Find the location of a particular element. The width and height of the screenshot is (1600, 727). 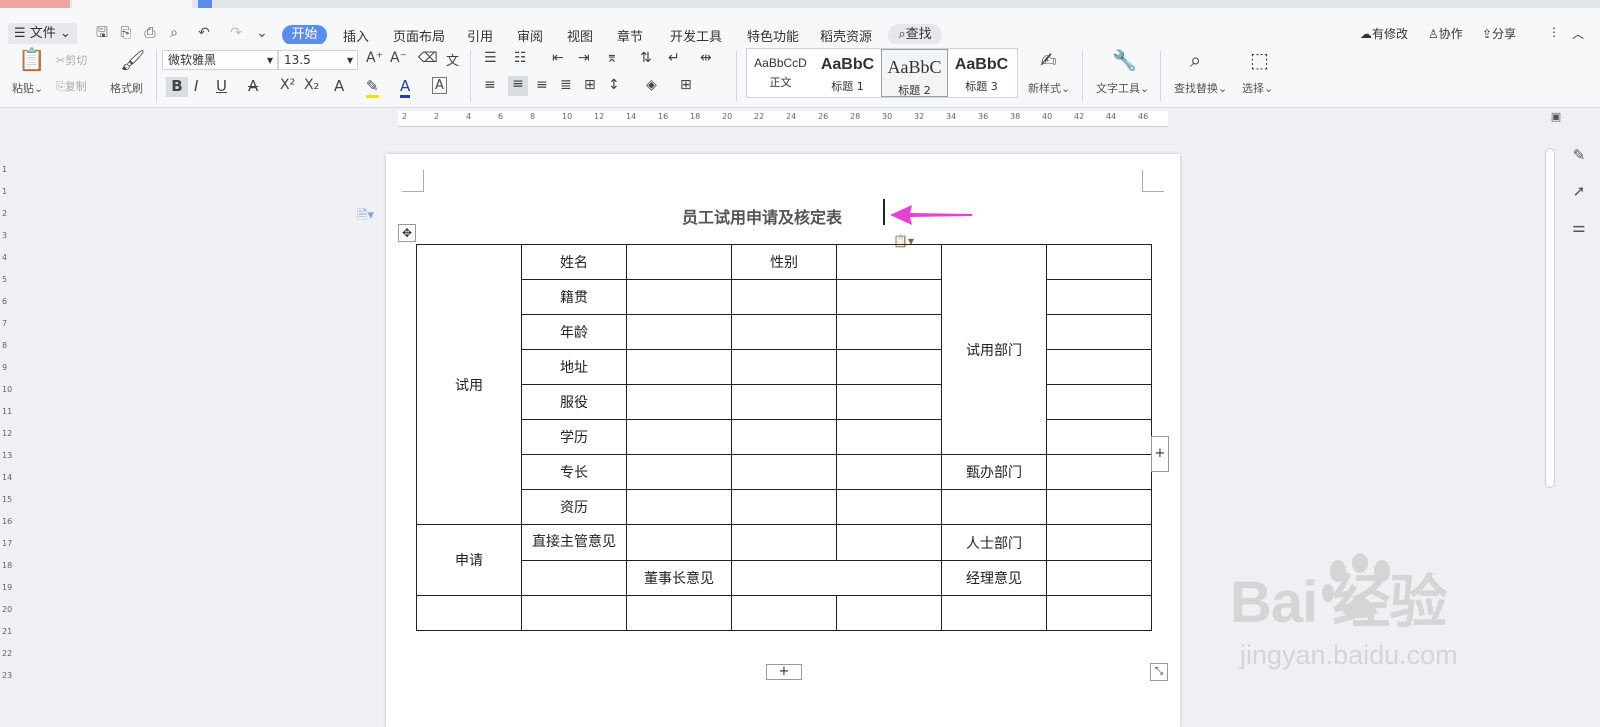

format-painter-button: 格式刷 is located at coordinates (126, 88).